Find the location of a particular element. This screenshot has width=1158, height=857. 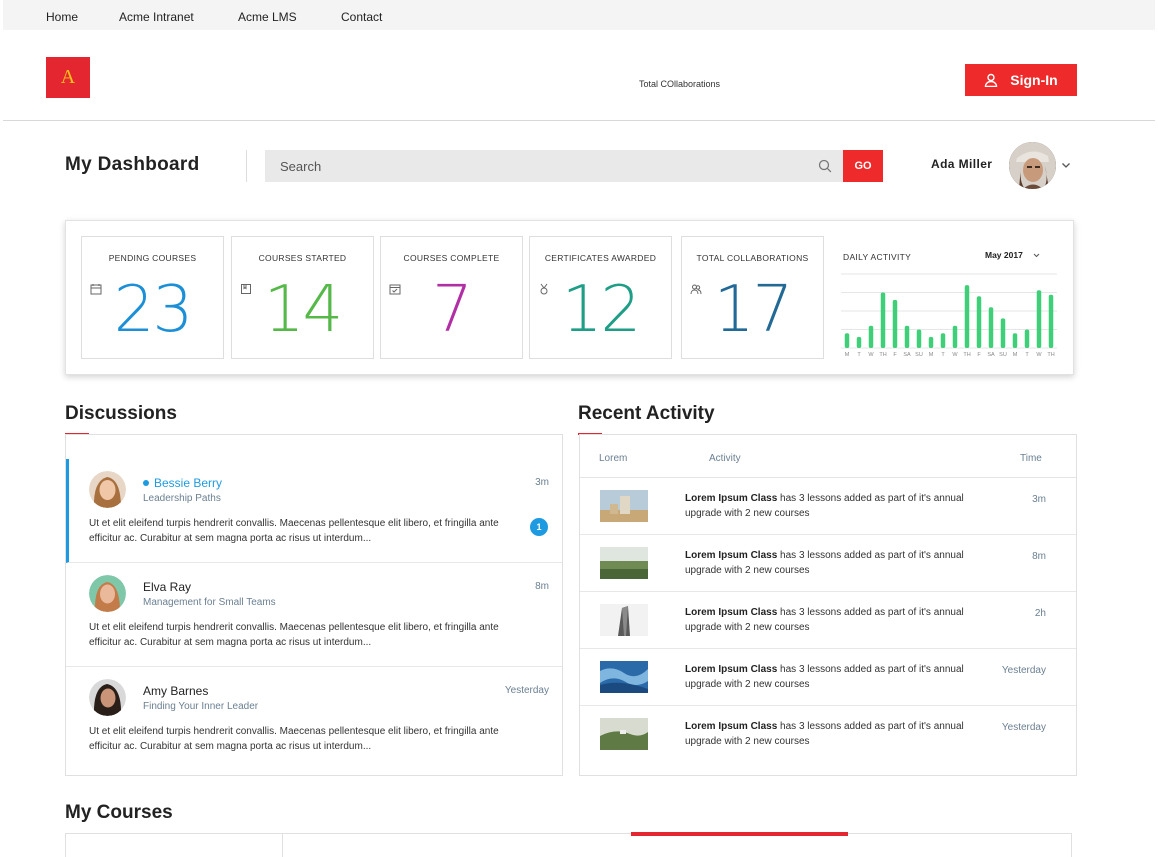

go-button: GO is located at coordinates (863, 166).